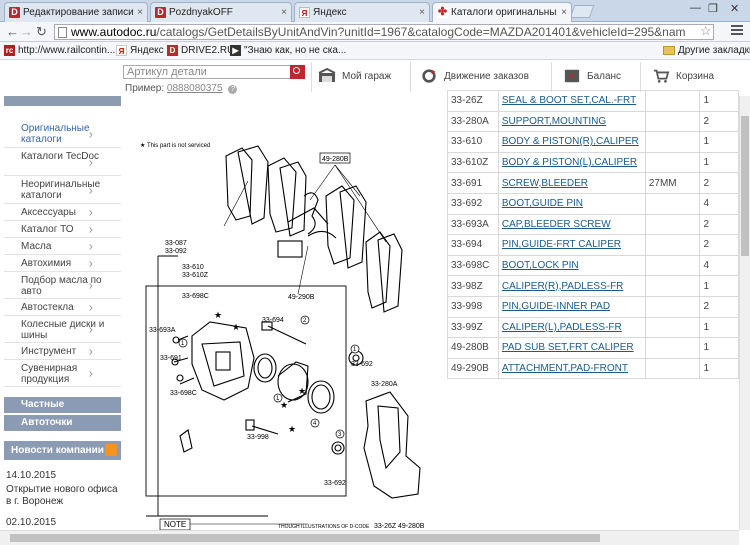  What do you see at coordinates (62, 134) in the screenshot?
I see `sidebar-item-original-catalogs: Оригинальные каталоги` at bounding box center [62, 134].